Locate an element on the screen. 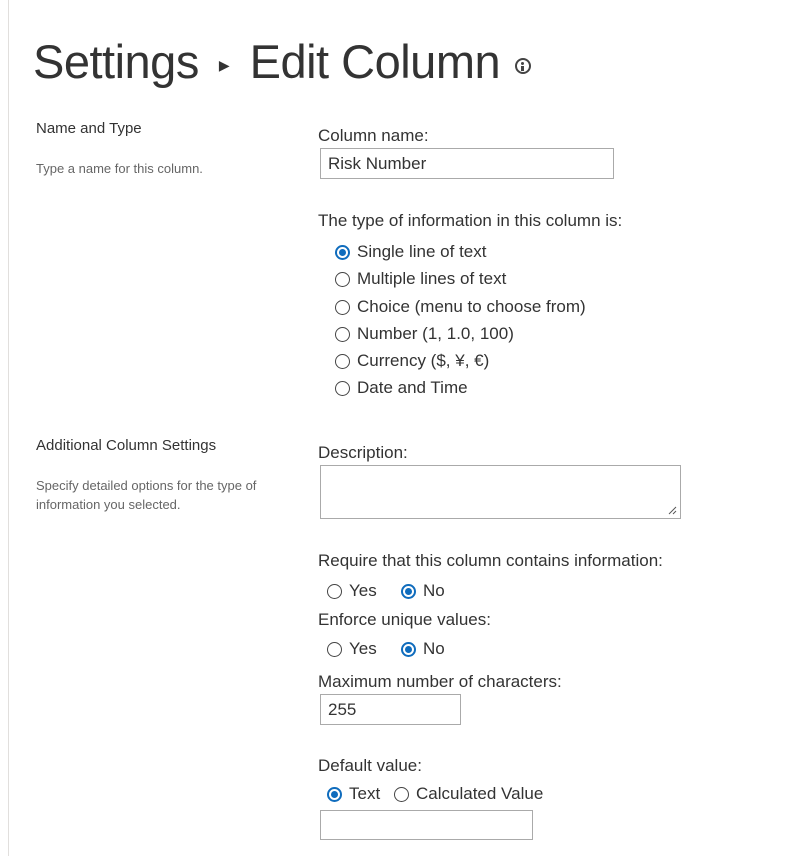 The width and height of the screenshot is (794, 856). require-yes-option: Yes is located at coordinates (352, 591).